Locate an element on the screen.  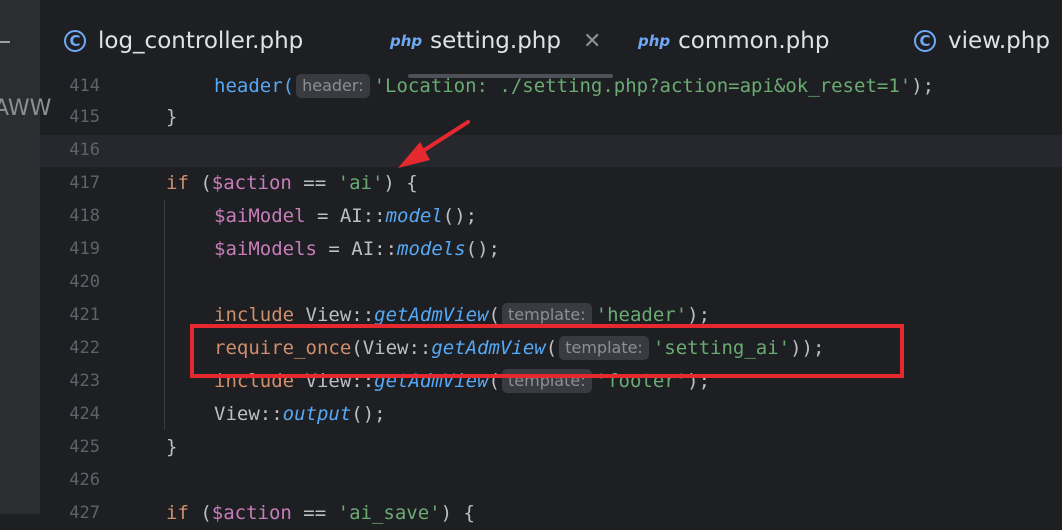
code-variable: $aiModels is located at coordinates (265, 249).